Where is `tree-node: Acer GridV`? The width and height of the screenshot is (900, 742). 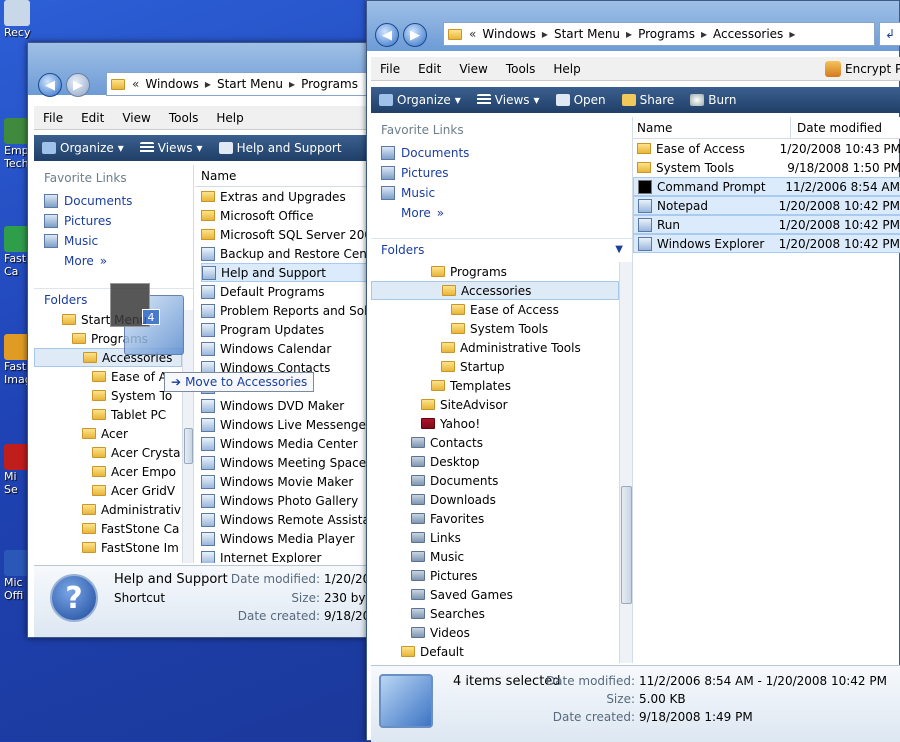 tree-node: Acer GridV is located at coordinates (108, 490).